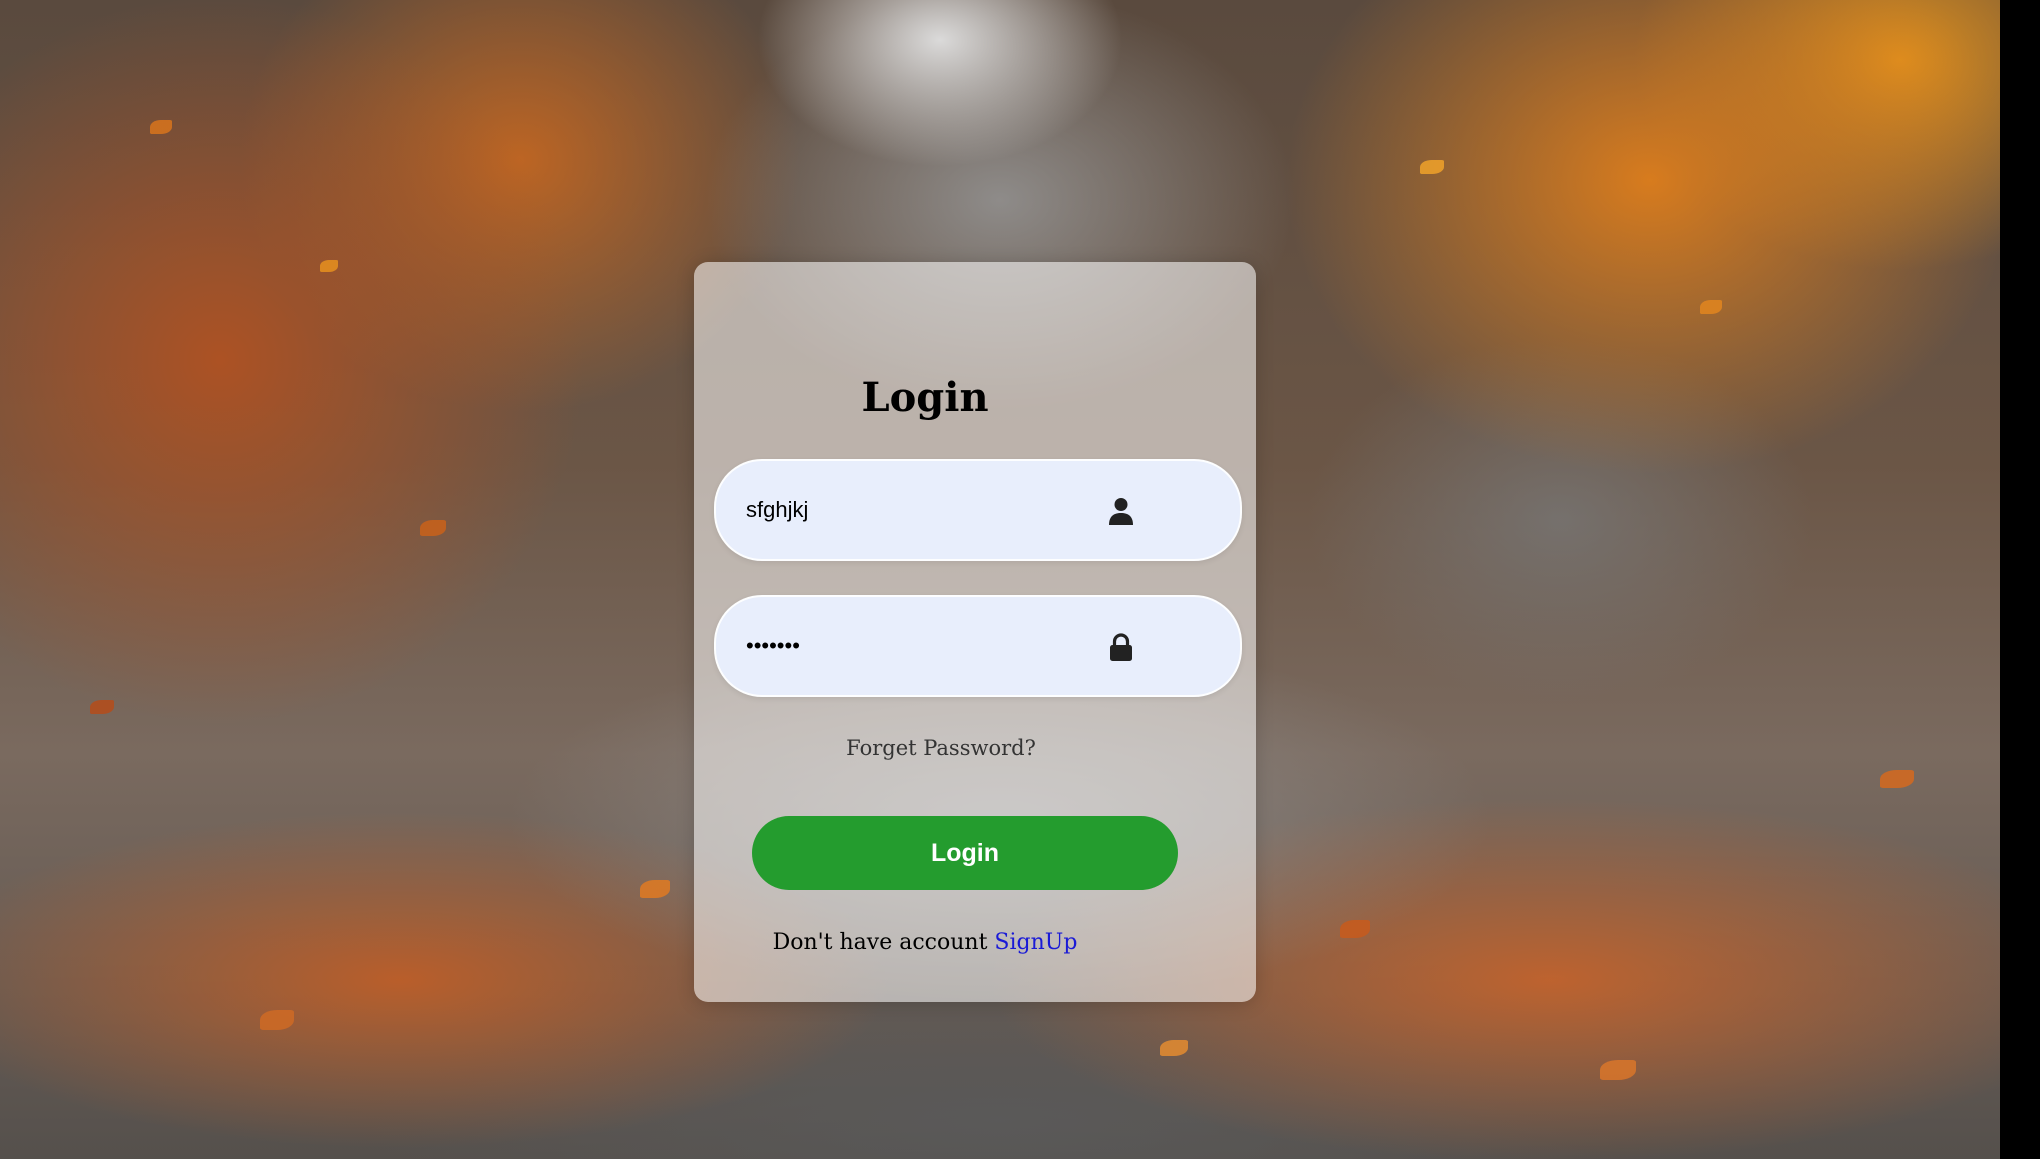 Image resolution: width=2040 pixels, height=1159 pixels. I want to click on password-field, so click(978, 646).